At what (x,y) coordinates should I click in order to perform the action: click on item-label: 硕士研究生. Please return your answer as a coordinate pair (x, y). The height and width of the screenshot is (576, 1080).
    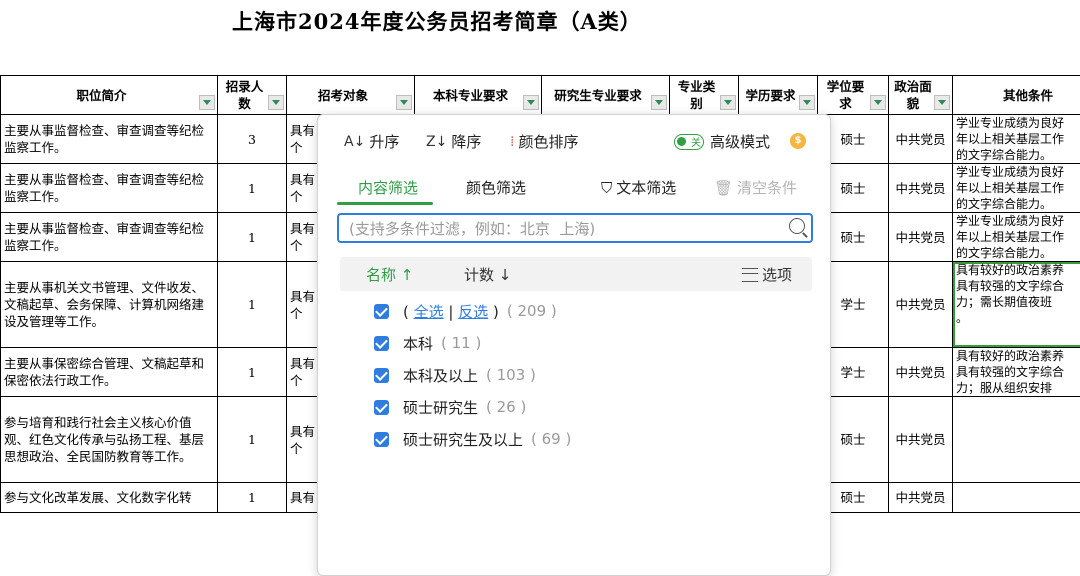
    Looking at the image, I should click on (440, 407).